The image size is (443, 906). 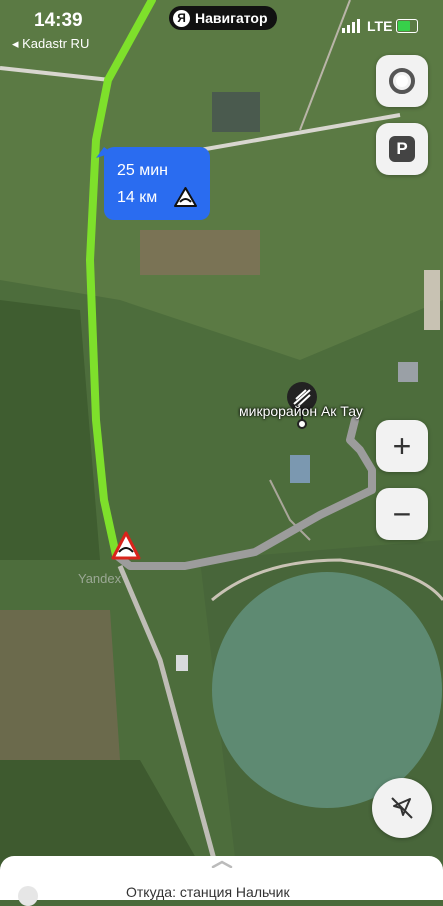 I want to click on navigation-arrow-off-icon, so click(x=402, y=808).